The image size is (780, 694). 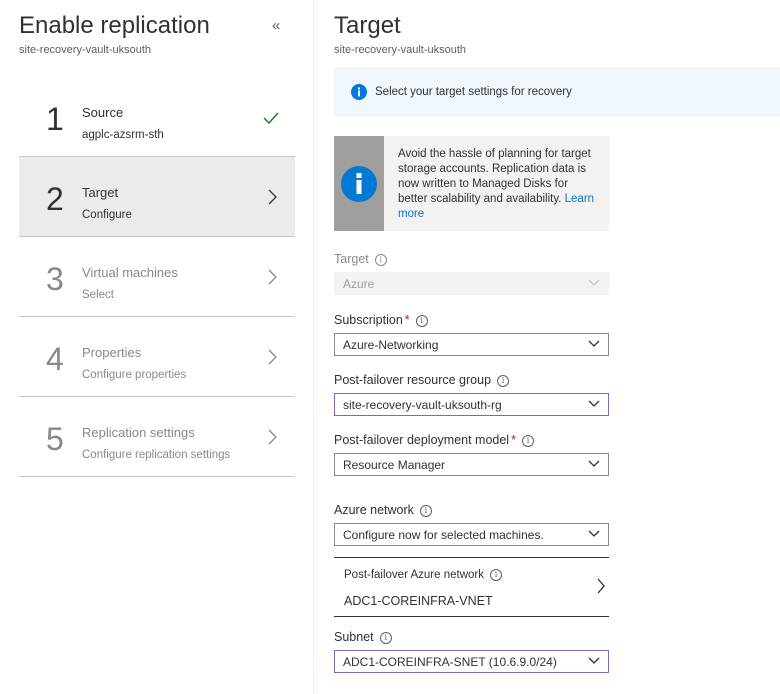 I want to click on step-label: Target, so click(x=100, y=192).